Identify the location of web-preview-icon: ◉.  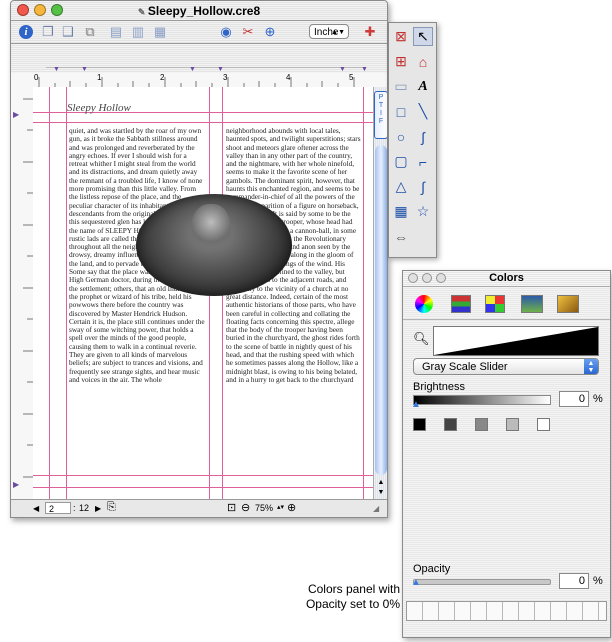
(226, 32).